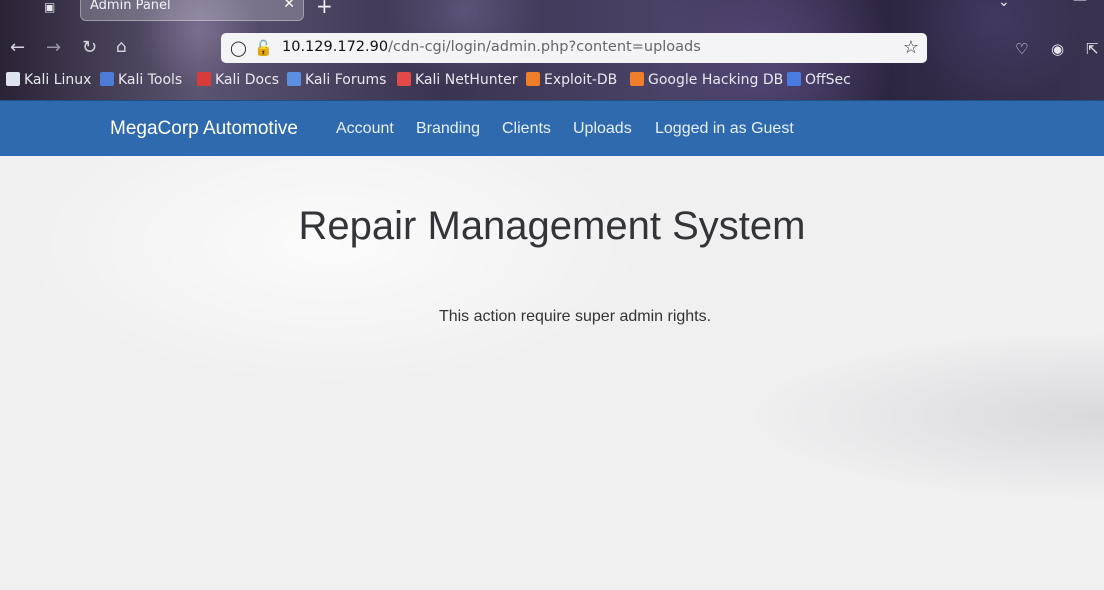 Image resolution: width=1104 pixels, height=590 pixels. What do you see at coordinates (448, 129) in the screenshot?
I see `nav-branding: Branding` at bounding box center [448, 129].